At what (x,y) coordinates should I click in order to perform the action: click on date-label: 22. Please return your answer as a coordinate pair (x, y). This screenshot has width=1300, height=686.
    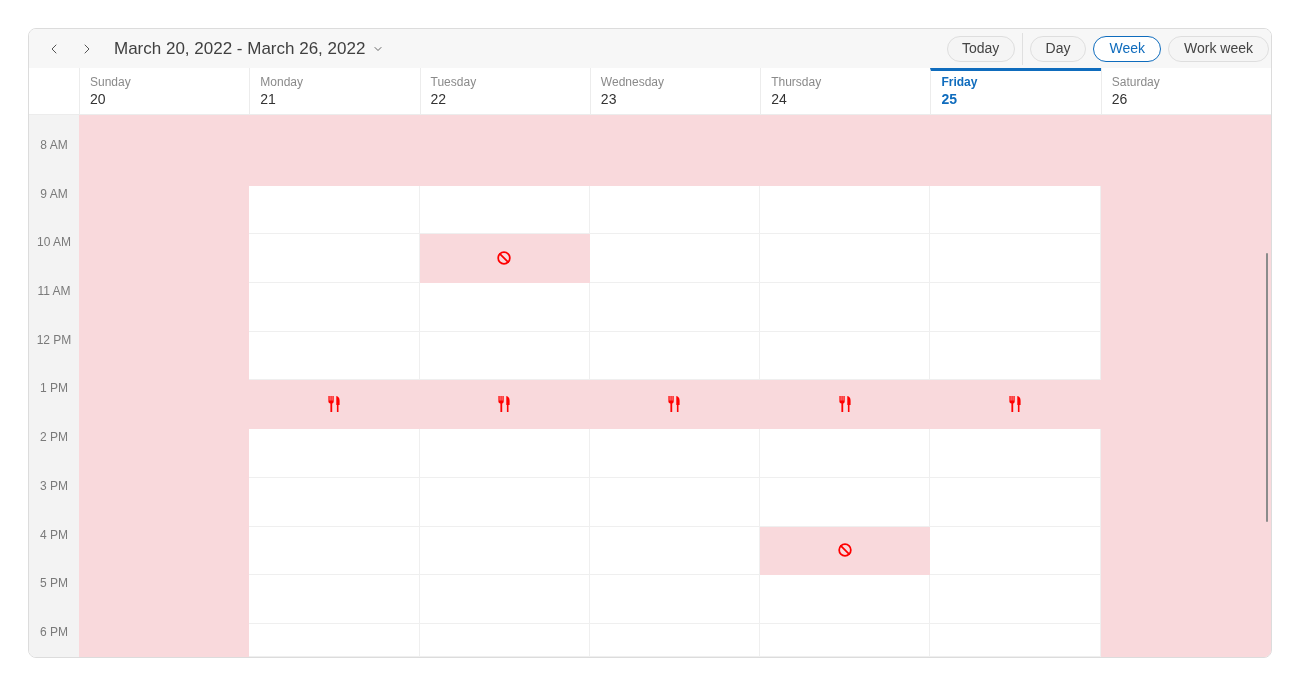
    Looking at the image, I should click on (439, 99).